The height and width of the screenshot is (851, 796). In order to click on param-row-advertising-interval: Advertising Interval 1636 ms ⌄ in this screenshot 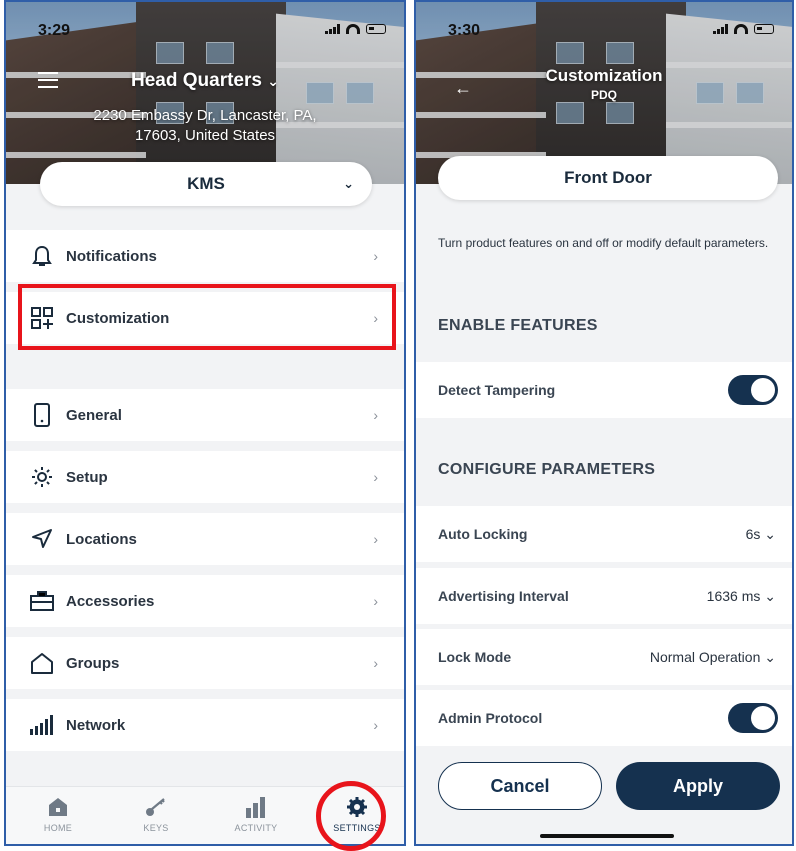, I will do `click(604, 596)`.